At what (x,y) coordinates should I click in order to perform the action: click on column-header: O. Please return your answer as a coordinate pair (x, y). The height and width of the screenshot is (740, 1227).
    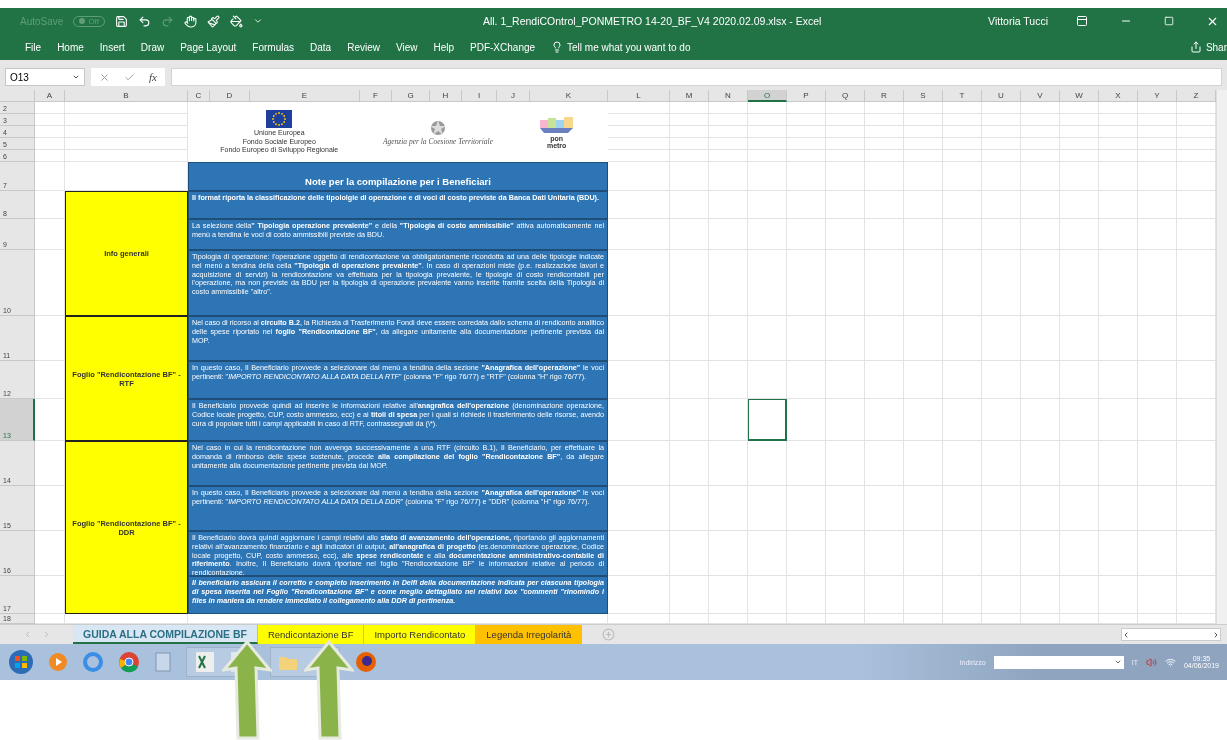
    Looking at the image, I should click on (767, 96).